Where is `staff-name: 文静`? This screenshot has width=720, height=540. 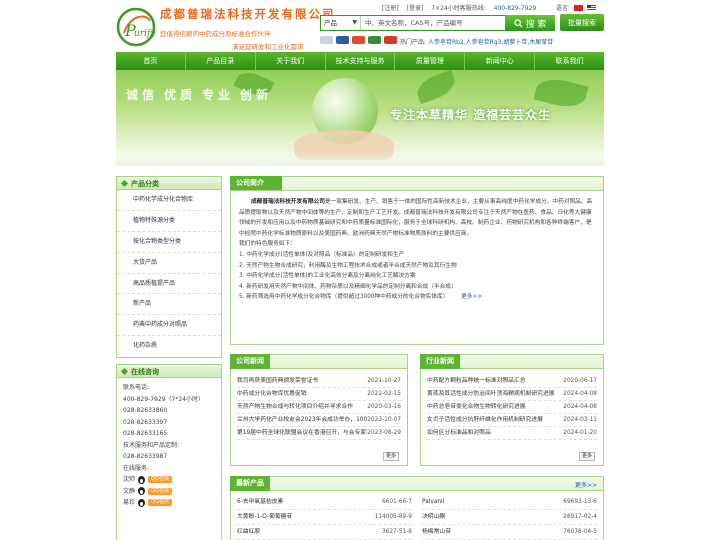 staff-name: 文静 is located at coordinates (129, 491).